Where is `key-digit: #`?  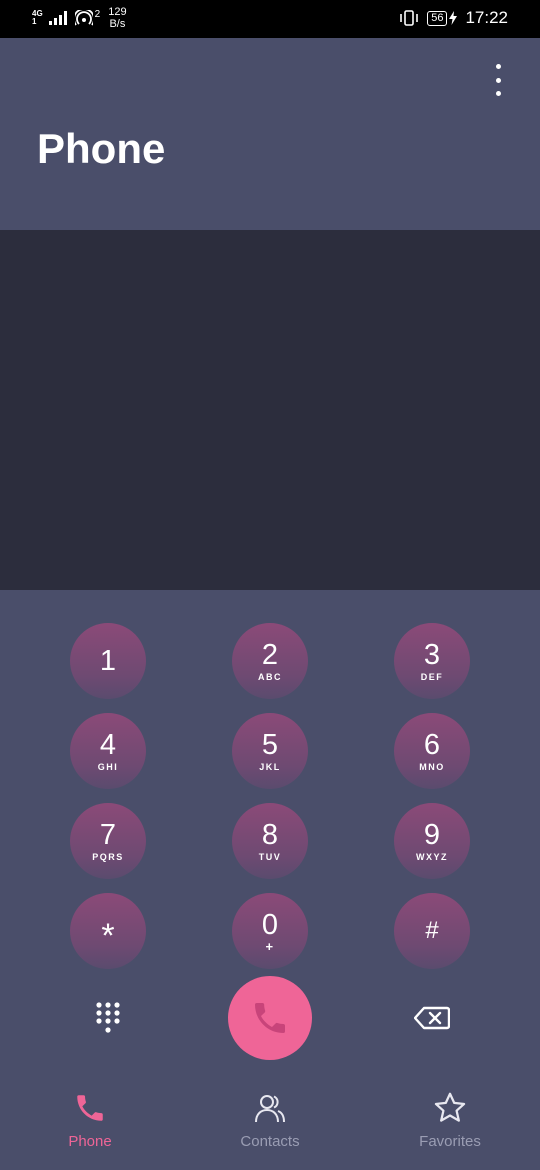 key-digit: # is located at coordinates (432, 930).